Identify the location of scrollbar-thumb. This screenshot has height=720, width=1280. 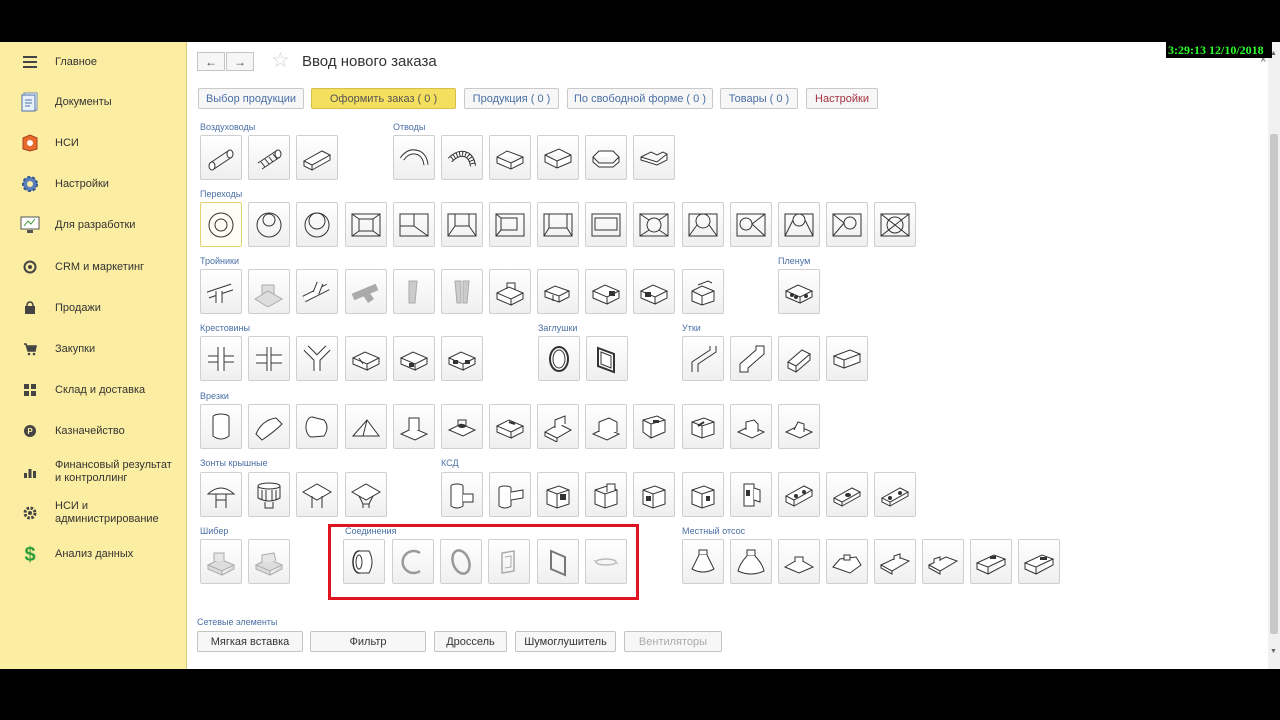
(1274, 384).